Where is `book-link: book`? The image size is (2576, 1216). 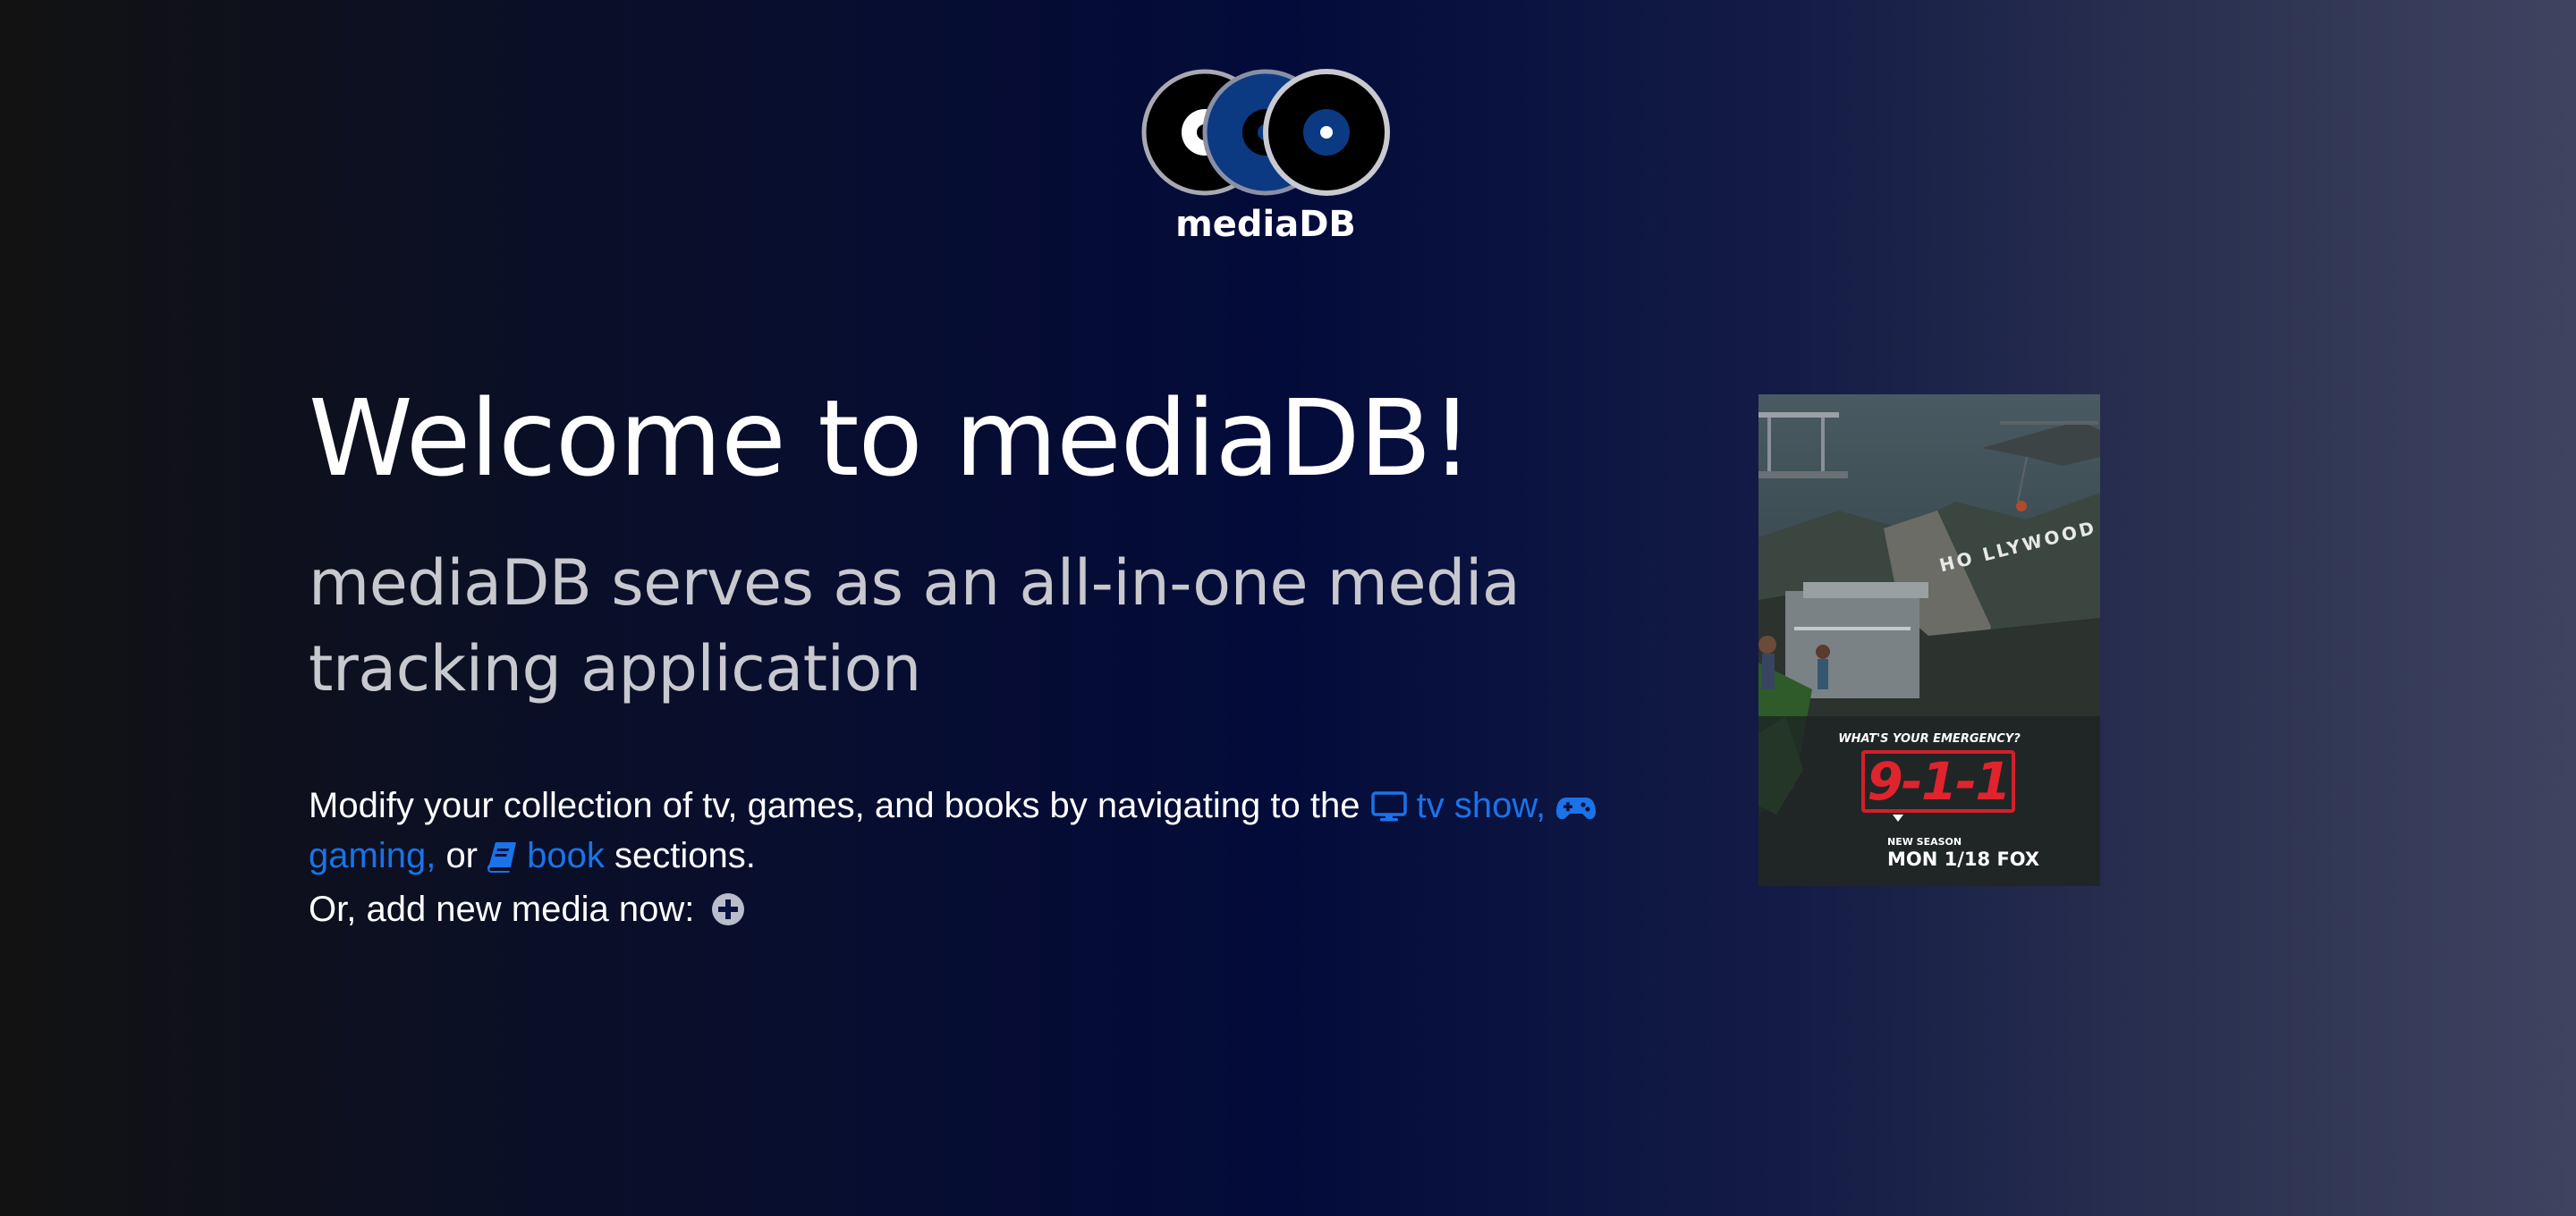 book-link: book is located at coordinates (550, 856).